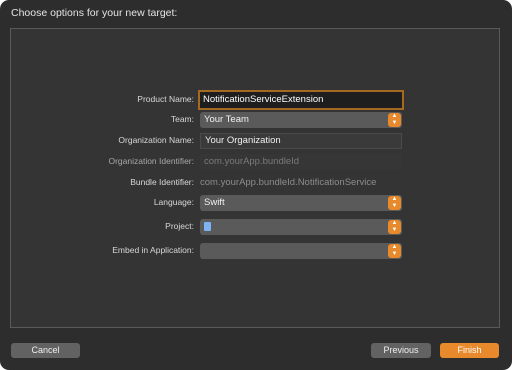 This screenshot has width=512, height=370. What do you see at coordinates (301, 162) in the screenshot?
I see `organization-identifier-input: com.yourApp.bundleId` at bounding box center [301, 162].